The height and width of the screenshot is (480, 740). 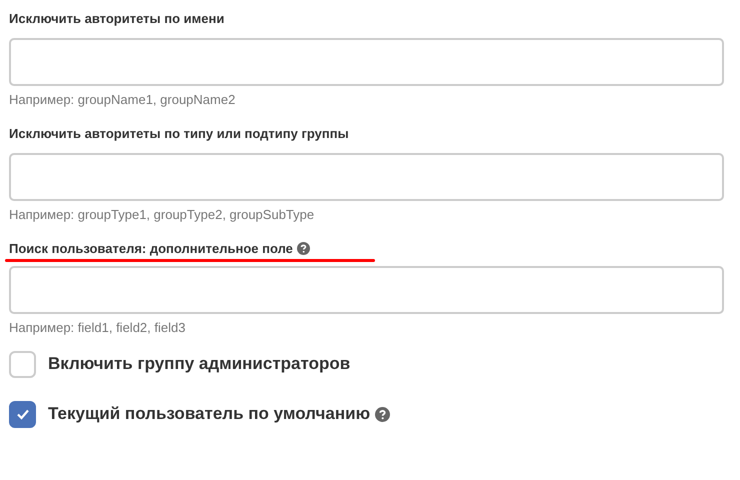 I want to click on hint-text: Например: groupType1, groupType2, groupSubType, so click(x=162, y=214).